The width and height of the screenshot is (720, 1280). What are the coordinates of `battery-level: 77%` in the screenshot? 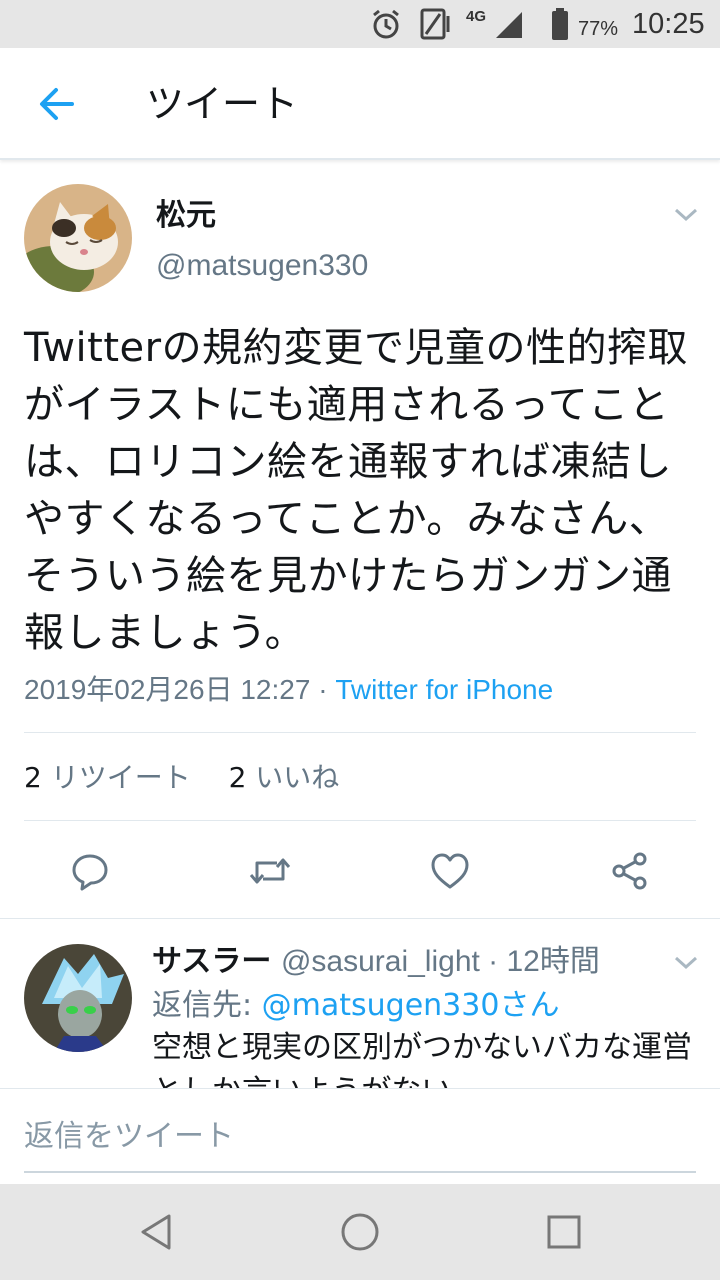 It's located at (598, 29).